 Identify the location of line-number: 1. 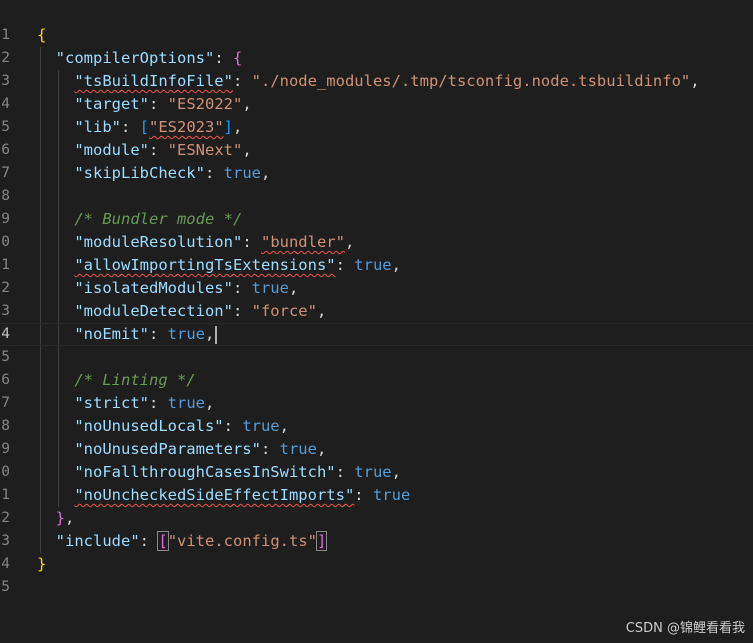
(5, 35).